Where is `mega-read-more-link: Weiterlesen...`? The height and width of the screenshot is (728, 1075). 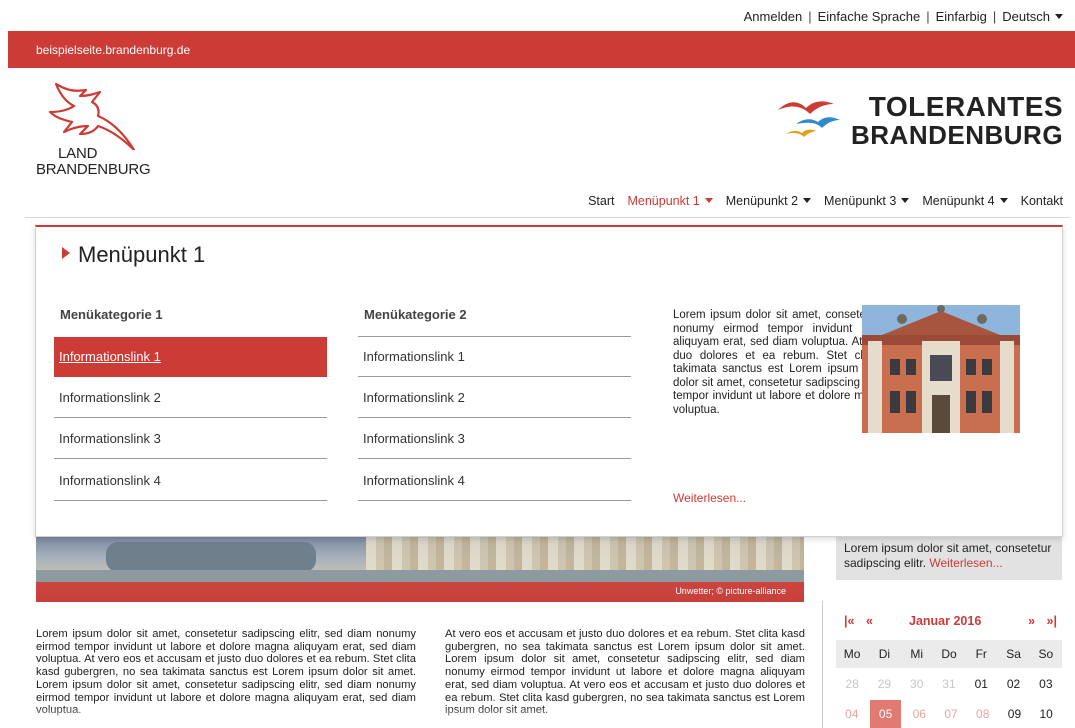 mega-read-more-link: Weiterlesen... is located at coordinates (709, 498).